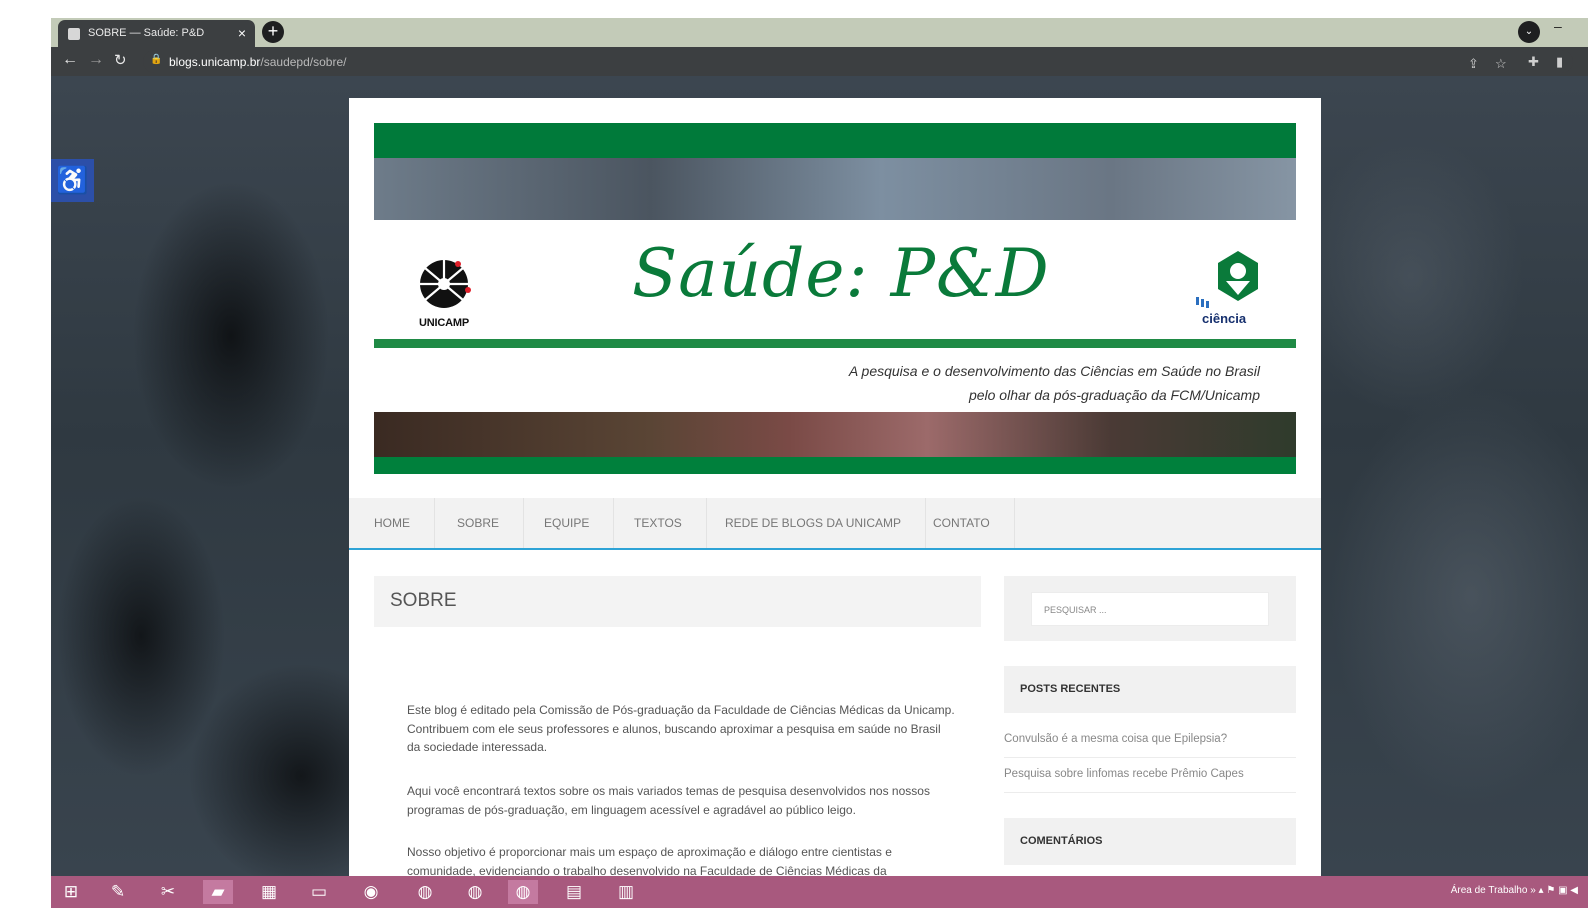  I want to click on minimize-icon: –, so click(1558, 26).